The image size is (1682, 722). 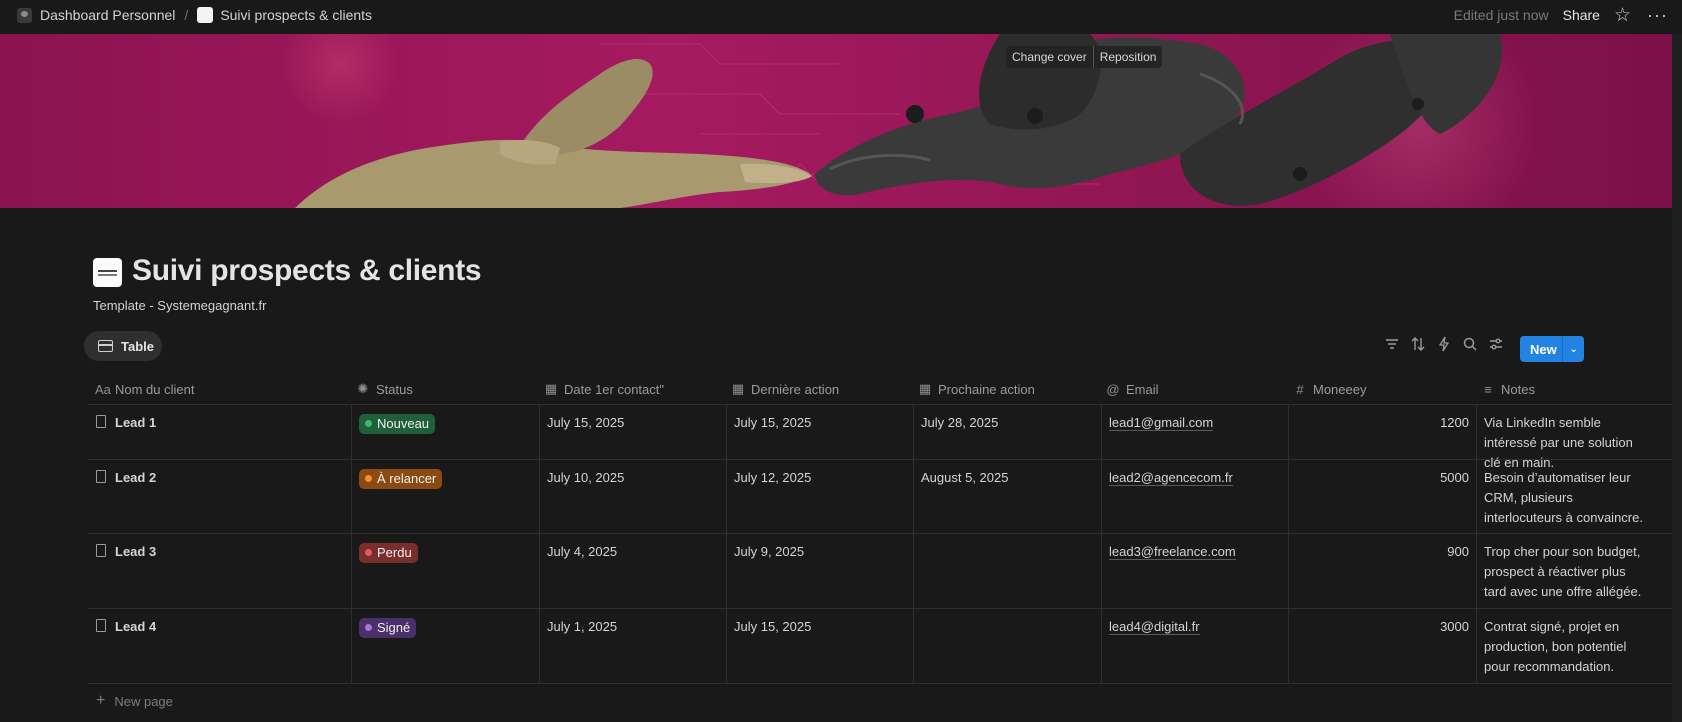 I want to click on cell-status: À relancer, so click(x=445, y=496).